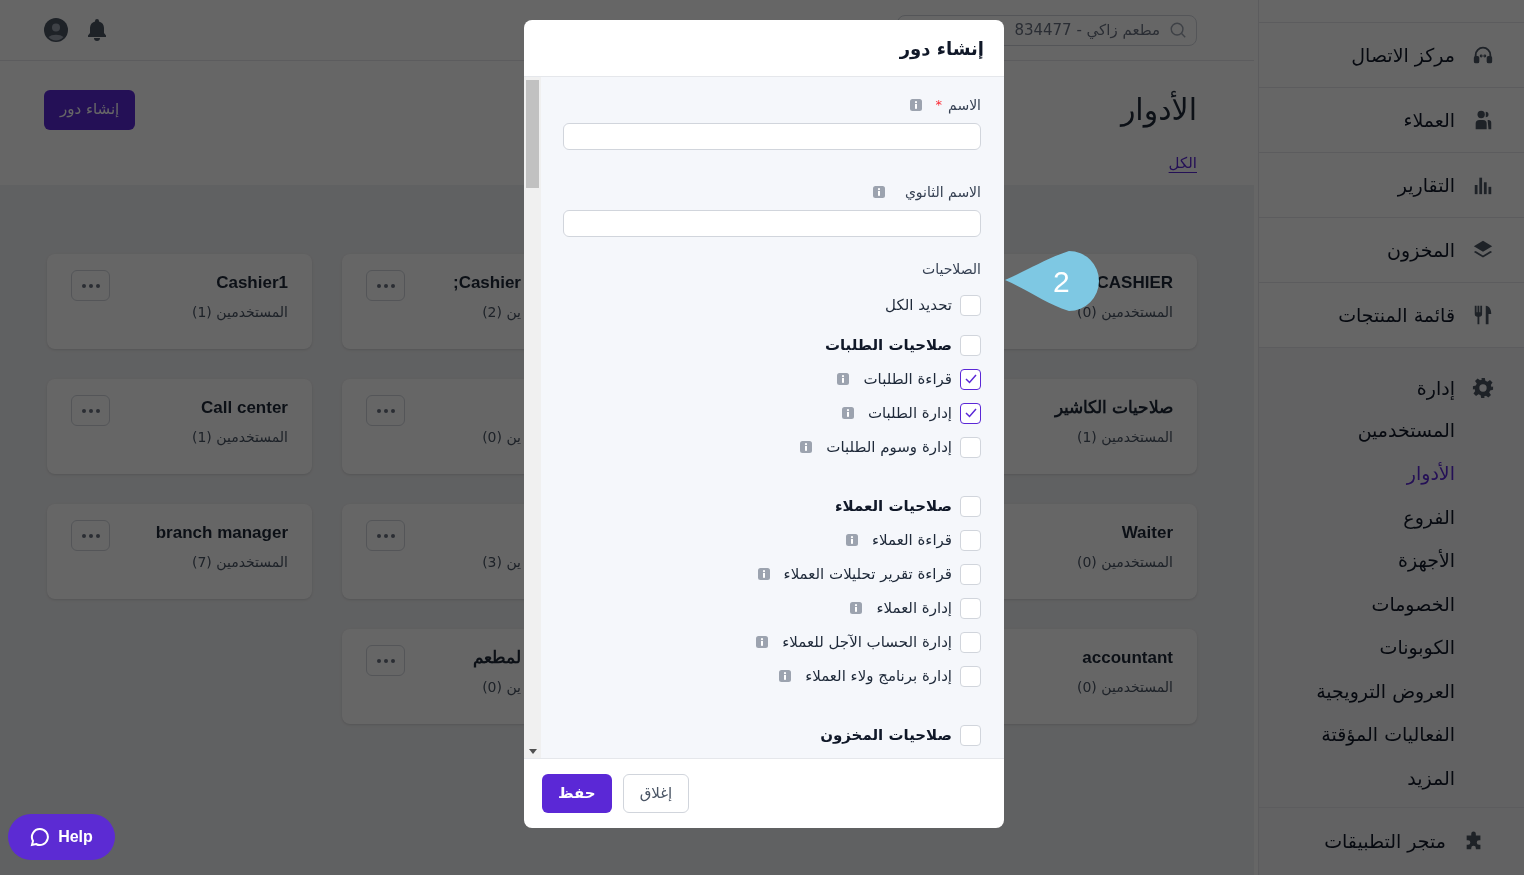 The height and width of the screenshot is (875, 1524). What do you see at coordinates (532, 751) in the screenshot?
I see `scroll-down-arrow-icon` at bounding box center [532, 751].